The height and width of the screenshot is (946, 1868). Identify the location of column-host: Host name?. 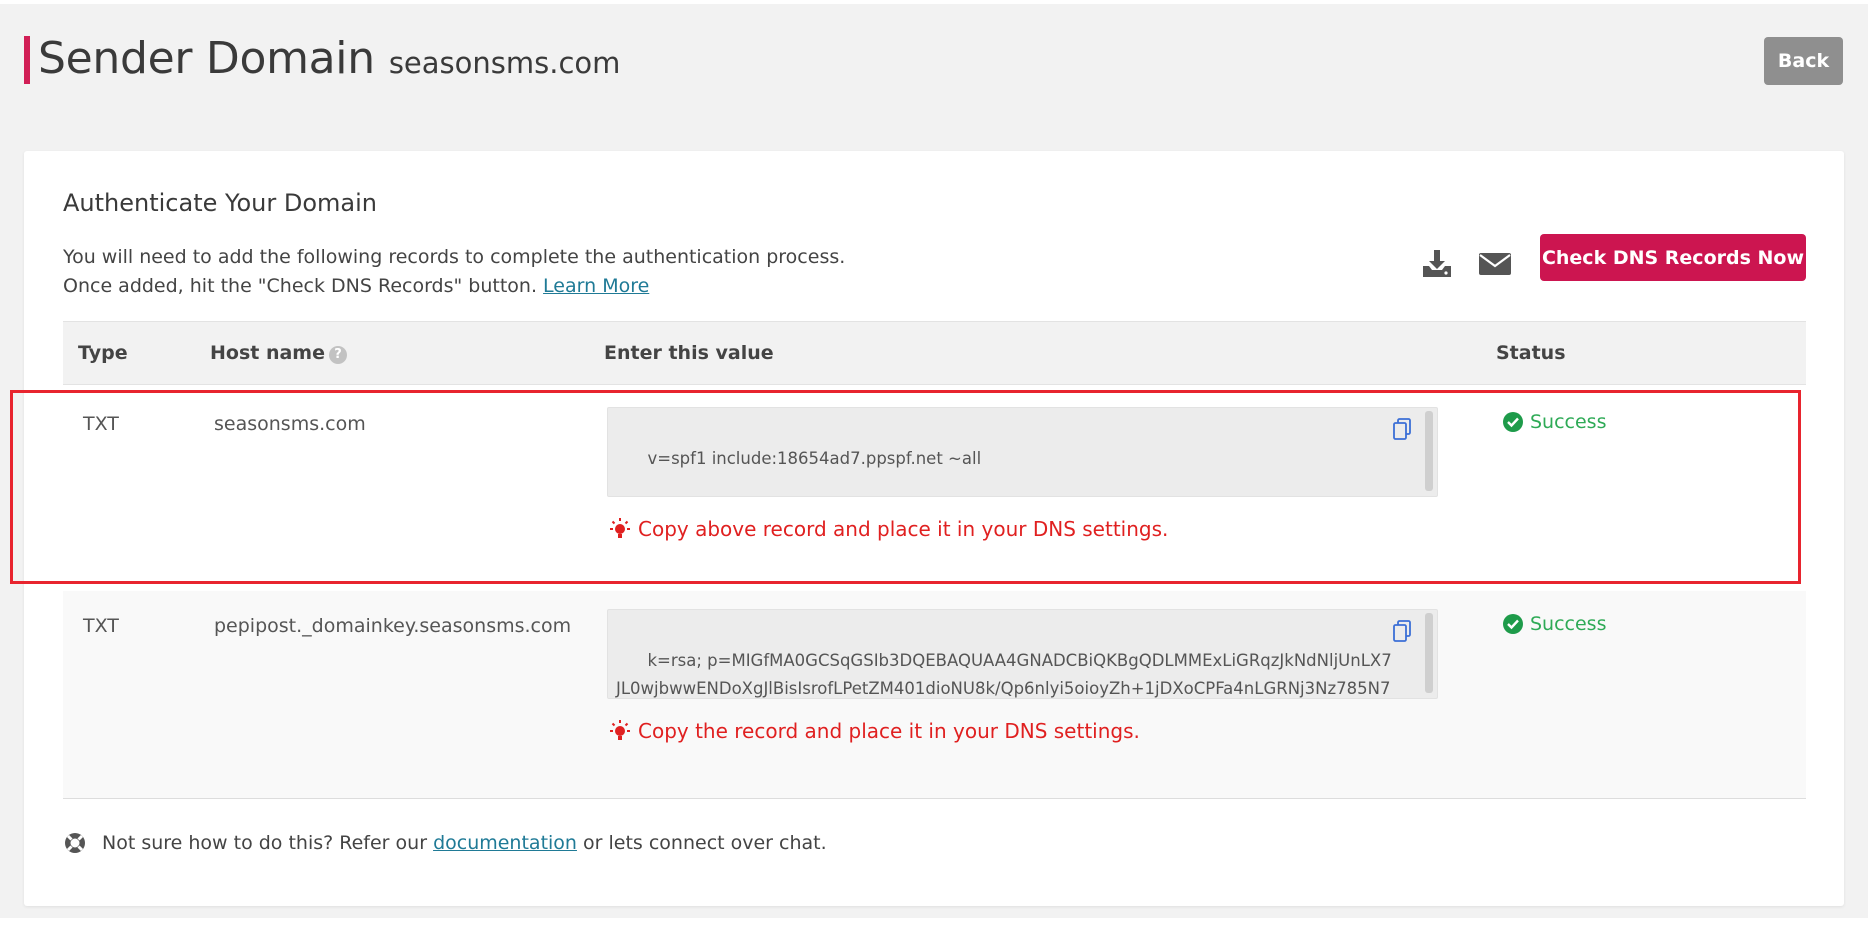
(278, 353).